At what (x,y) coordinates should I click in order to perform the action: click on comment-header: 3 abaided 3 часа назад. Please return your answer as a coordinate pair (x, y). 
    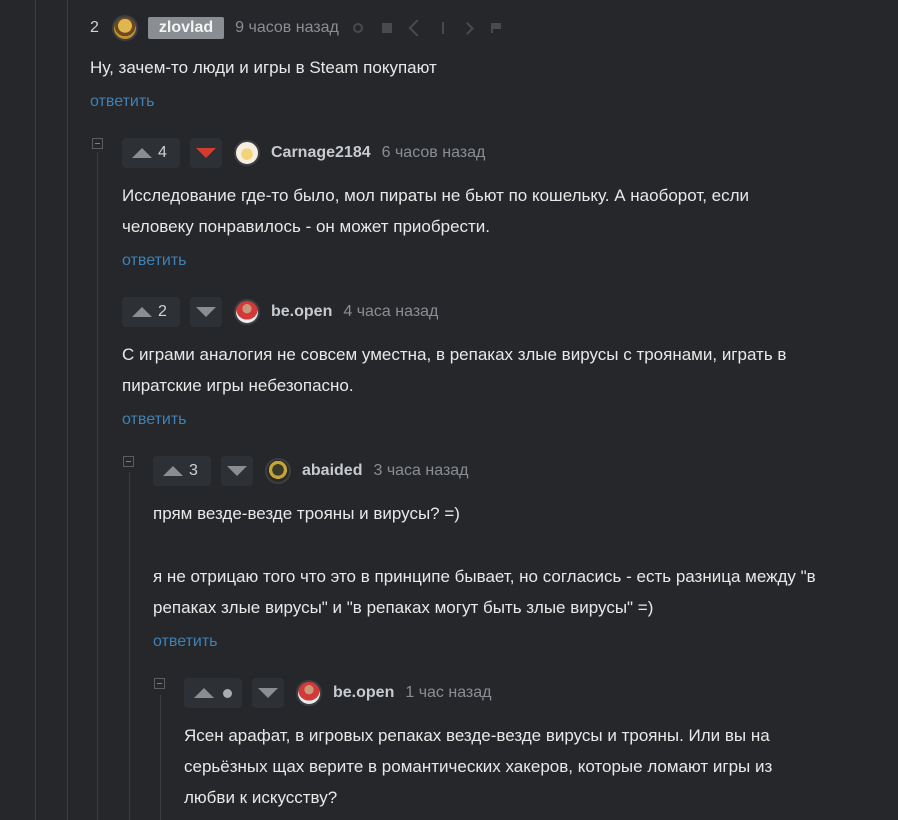
    Looking at the image, I should click on (311, 471).